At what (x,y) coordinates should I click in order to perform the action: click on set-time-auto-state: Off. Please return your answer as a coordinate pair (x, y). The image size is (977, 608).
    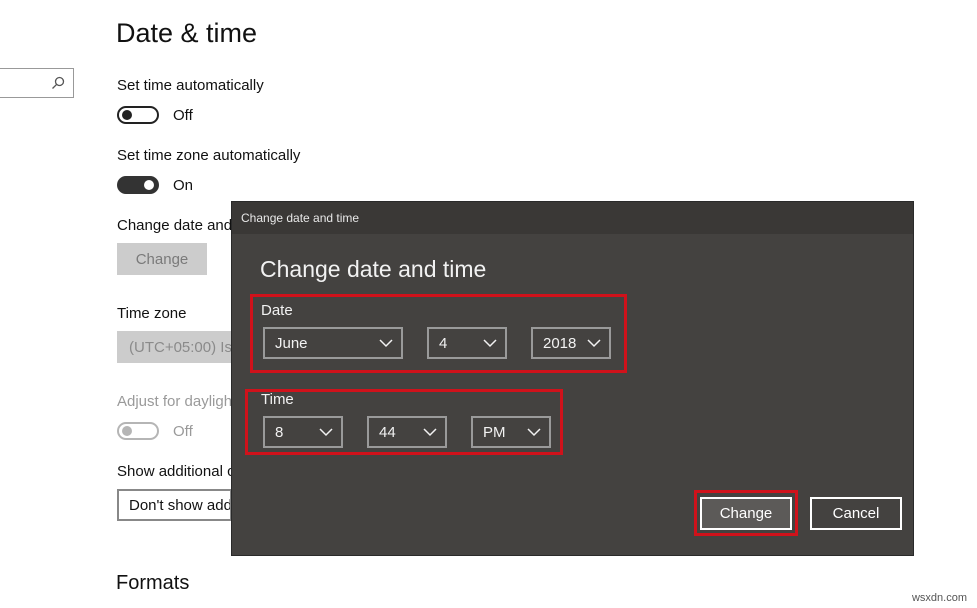
    Looking at the image, I should click on (183, 115).